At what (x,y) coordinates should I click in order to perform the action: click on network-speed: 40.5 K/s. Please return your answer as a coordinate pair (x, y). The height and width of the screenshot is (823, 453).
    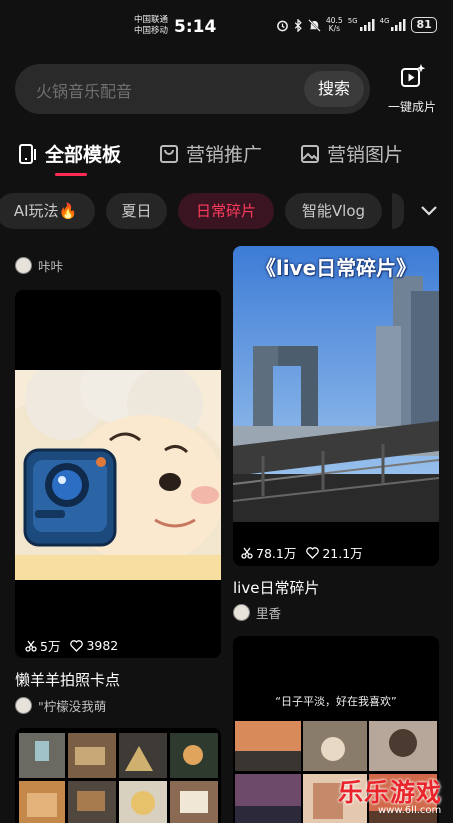
    Looking at the image, I should click on (334, 25).